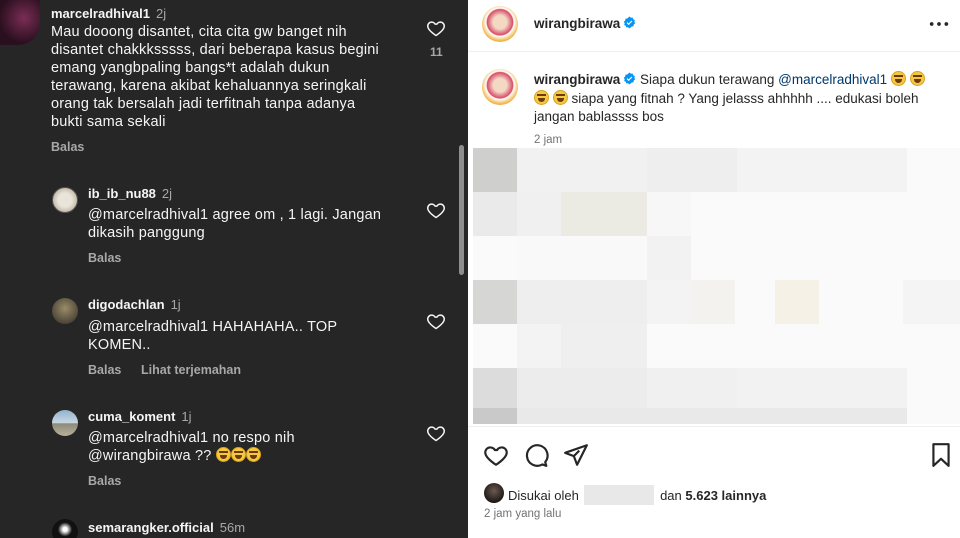  I want to click on comment-username: cuma_koment 1j, so click(140, 416).